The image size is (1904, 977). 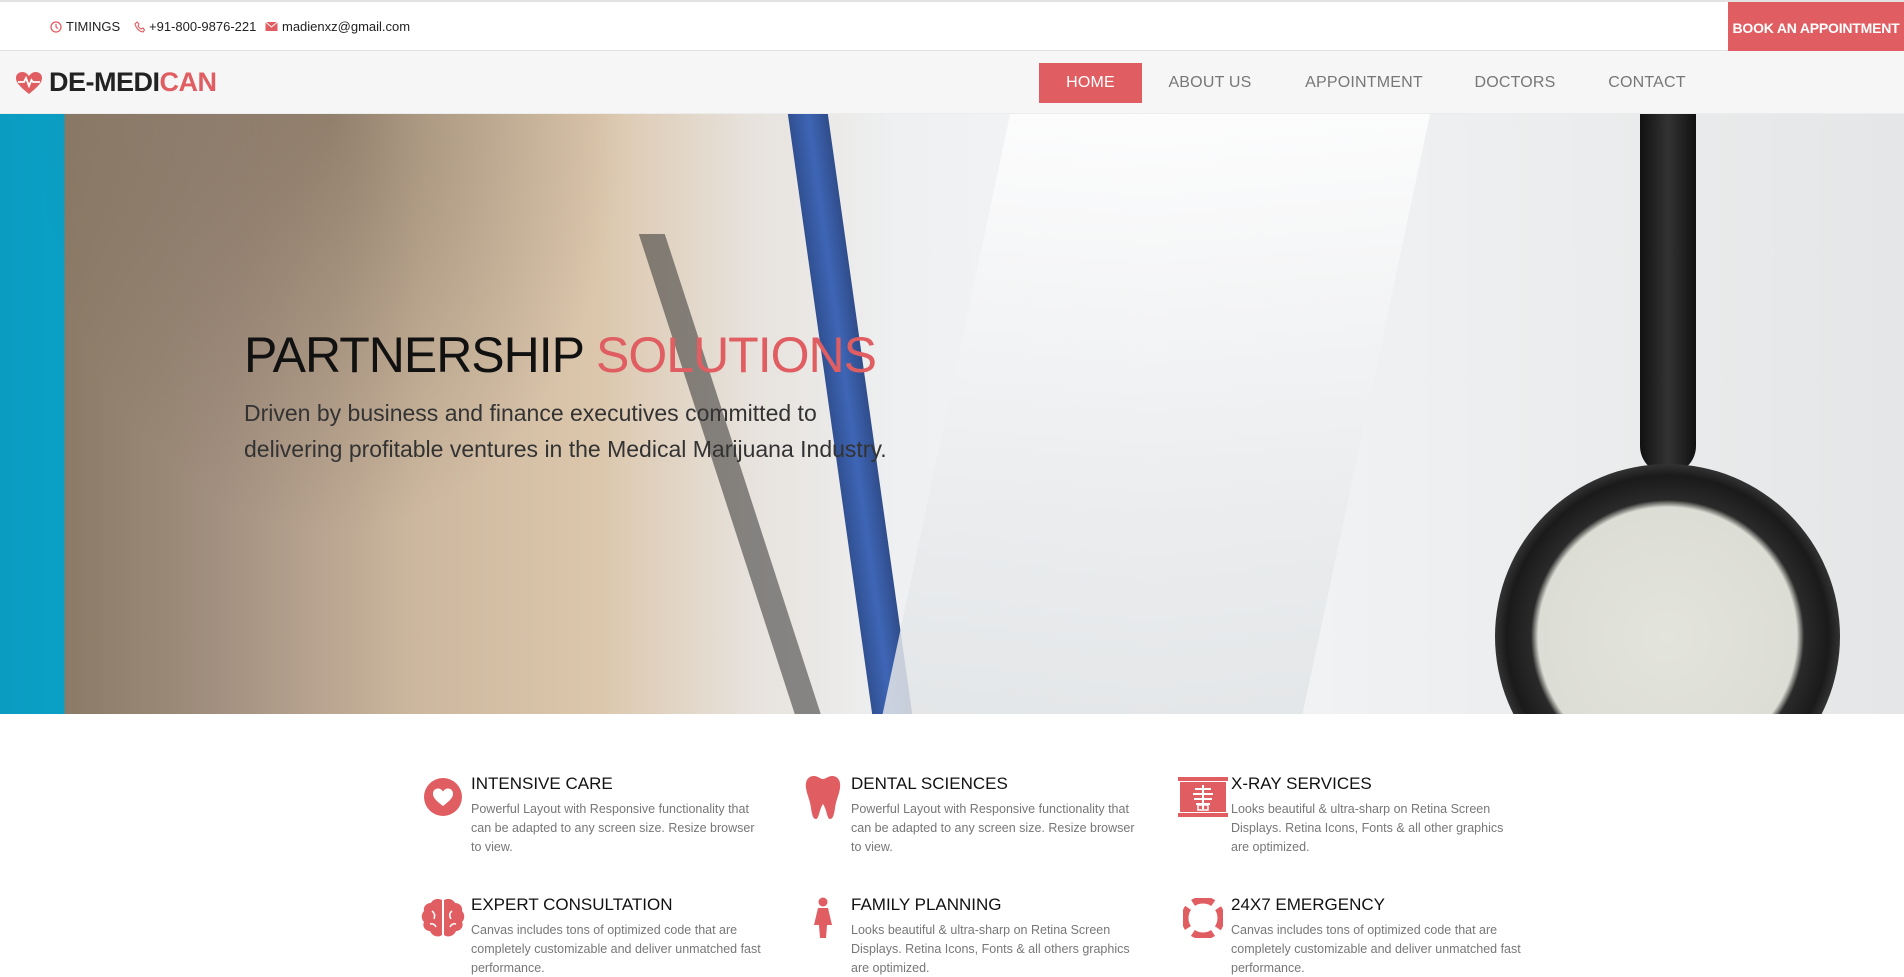 What do you see at coordinates (1816, 27) in the screenshot?
I see `book-appointment-button: BOOK AN APPOINTMENT` at bounding box center [1816, 27].